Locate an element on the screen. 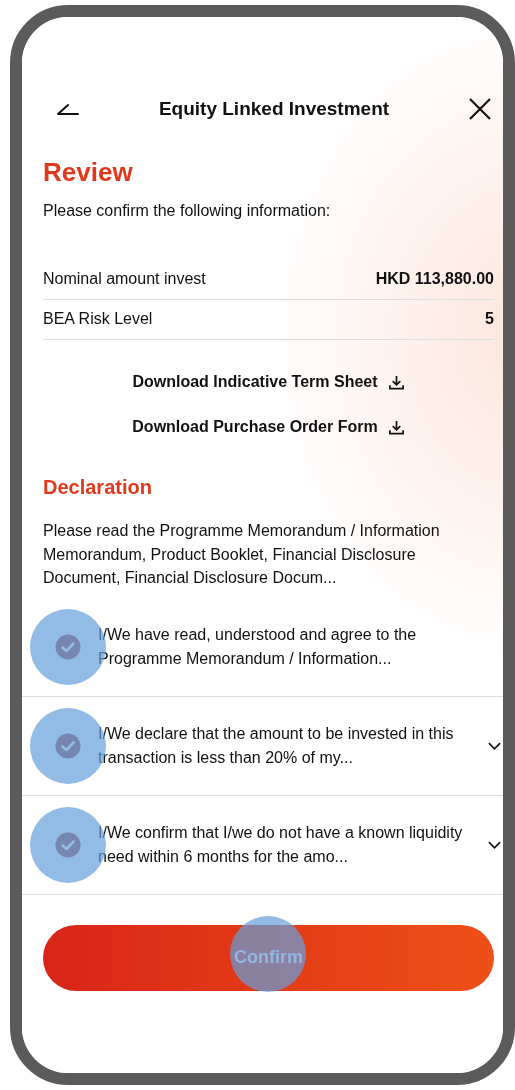 The height and width of the screenshot is (1090, 515). row-label: Nominal amount invest is located at coordinates (124, 279).